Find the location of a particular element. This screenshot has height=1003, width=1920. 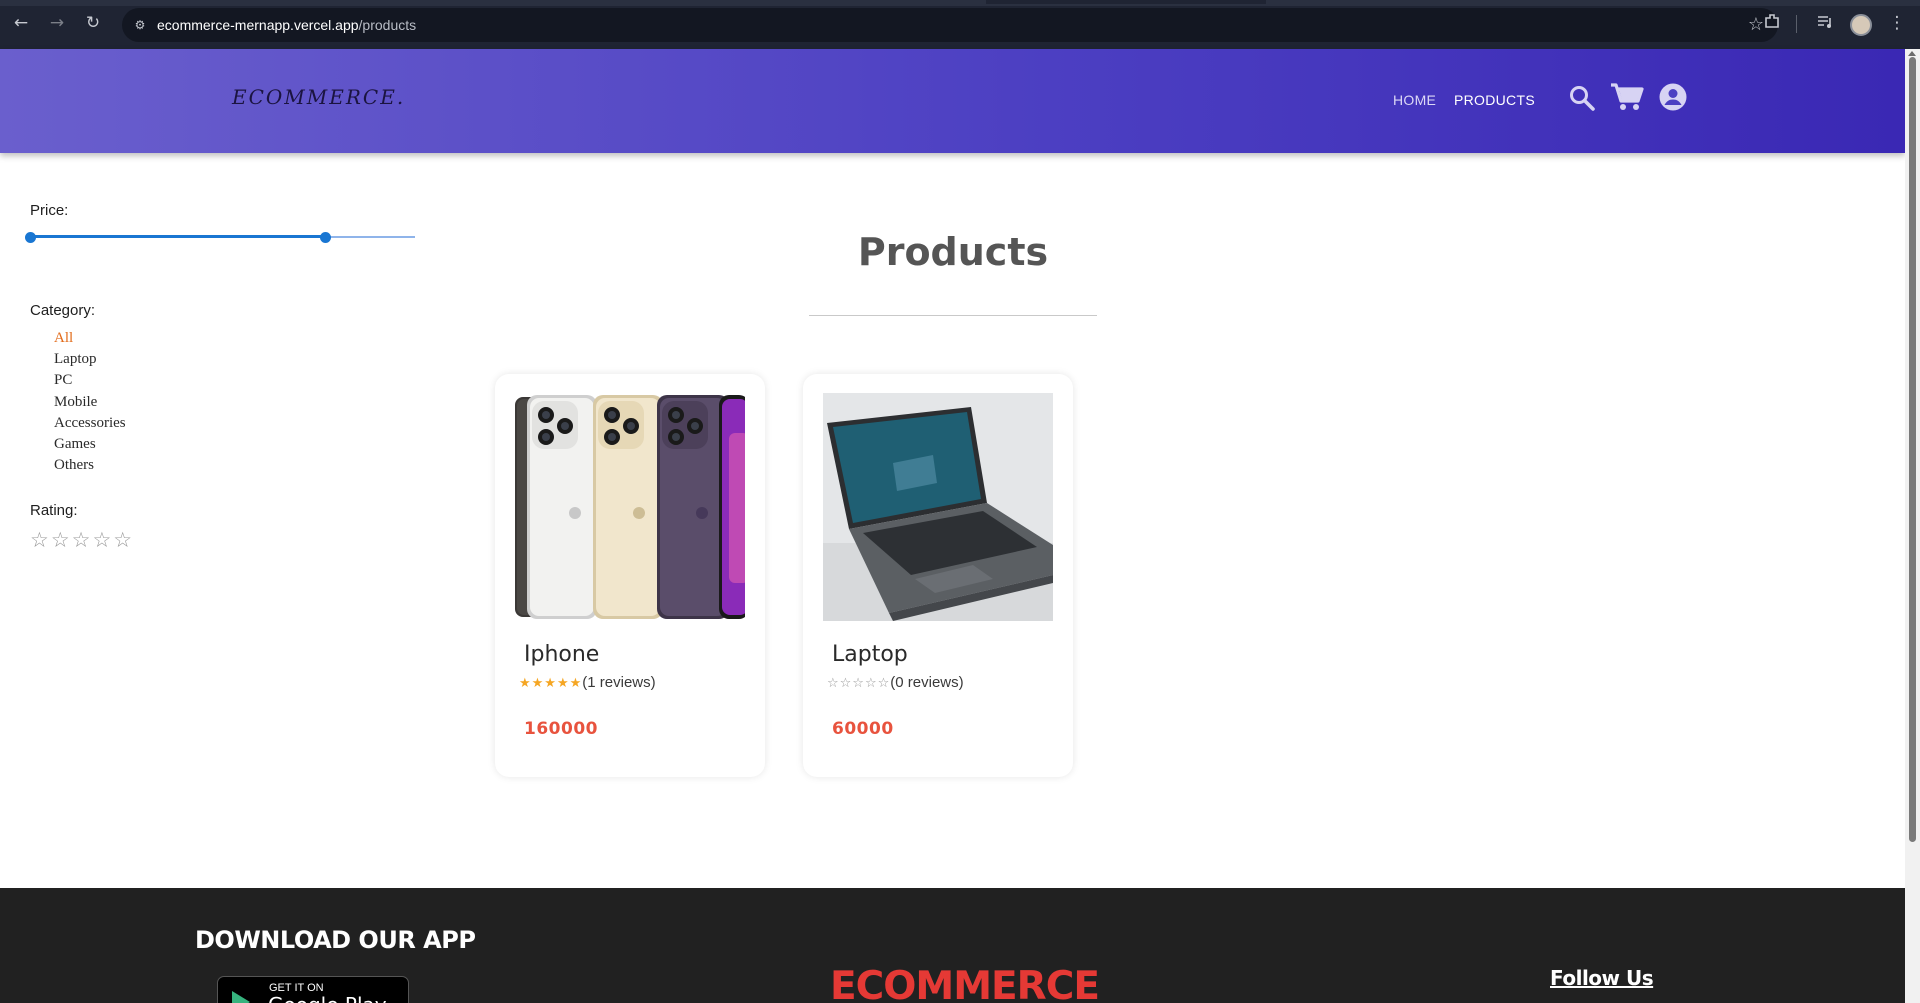

category-item-accessories: Accessories is located at coordinates (90, 423).